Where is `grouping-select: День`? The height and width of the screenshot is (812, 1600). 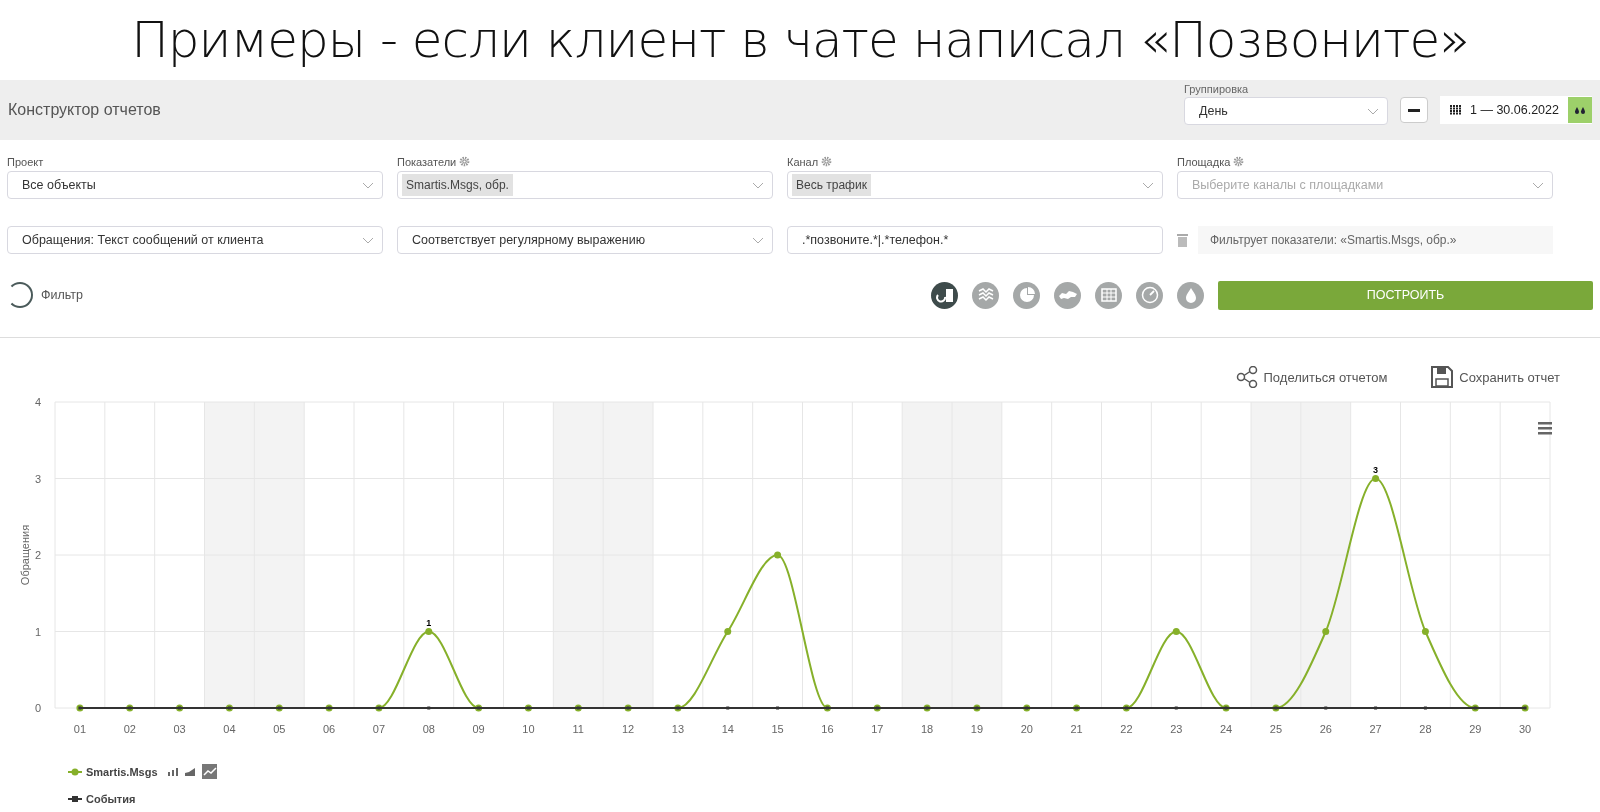 grouping-select: День is located at coordinates (1286, 111).